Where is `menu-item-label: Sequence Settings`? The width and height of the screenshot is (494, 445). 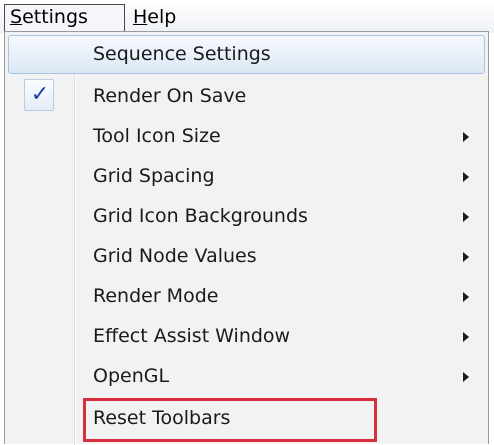
menu-item-label: Sequence Settings is located at coordinates (182, 54).